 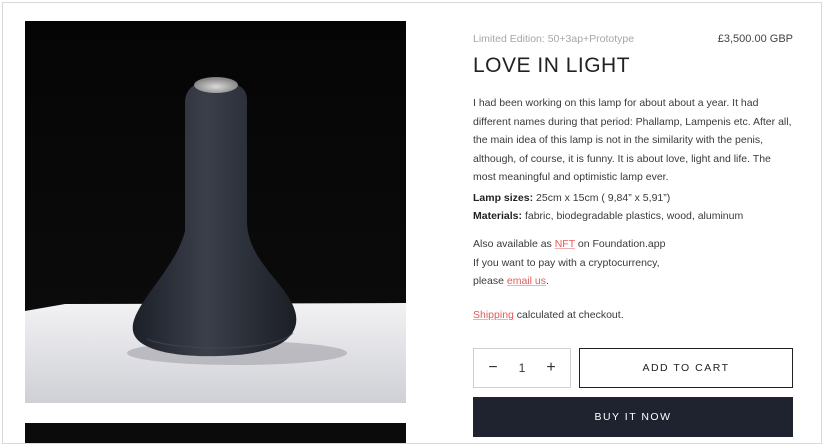 What do you see at coordinates (490, 281) in the screenshot?
I see `email-prefix: please` at bounding box center [490, 281].